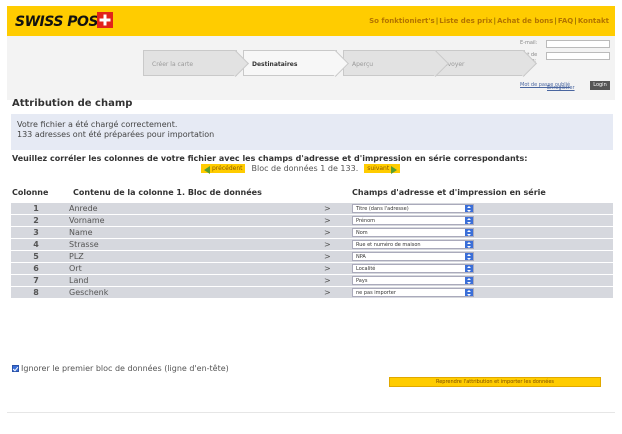 This screenshot has width=622, height=434. I want to click on table-row: 4 Strasse > Rue et numéro de maison, so click(312, 244).